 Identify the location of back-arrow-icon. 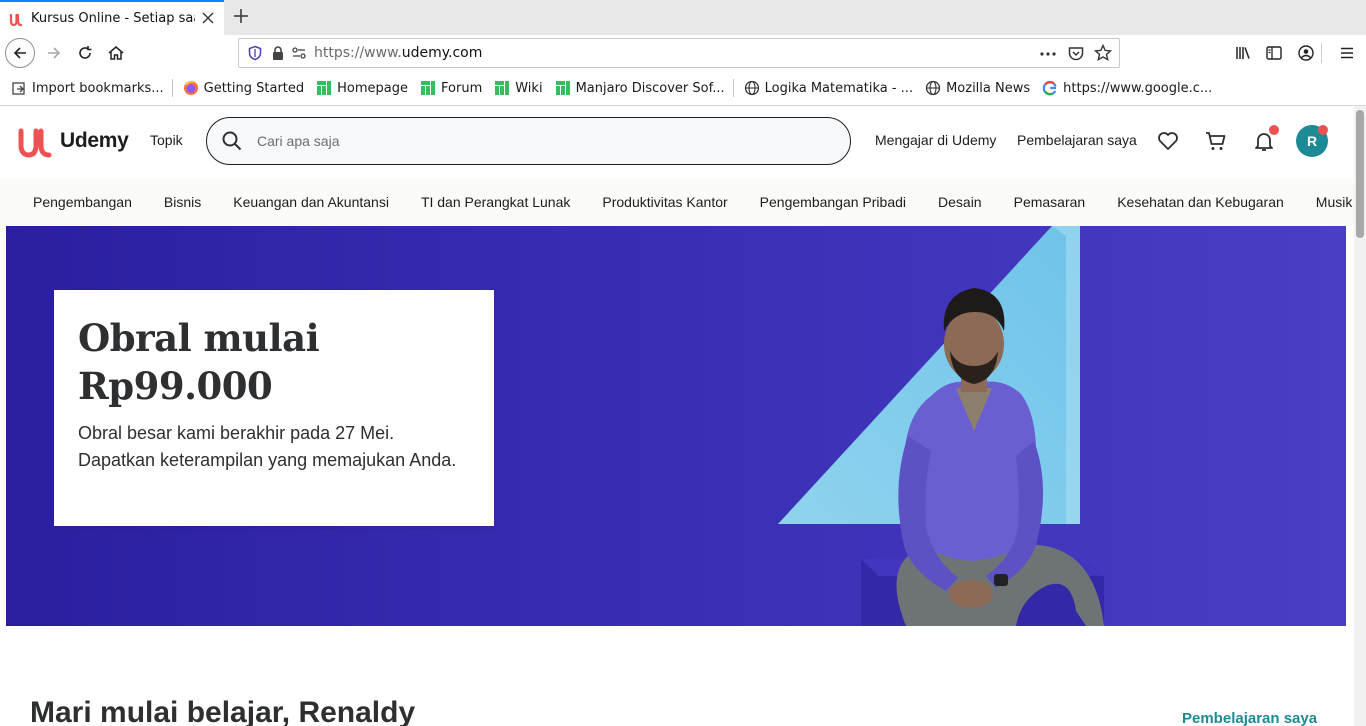
(19, 53).